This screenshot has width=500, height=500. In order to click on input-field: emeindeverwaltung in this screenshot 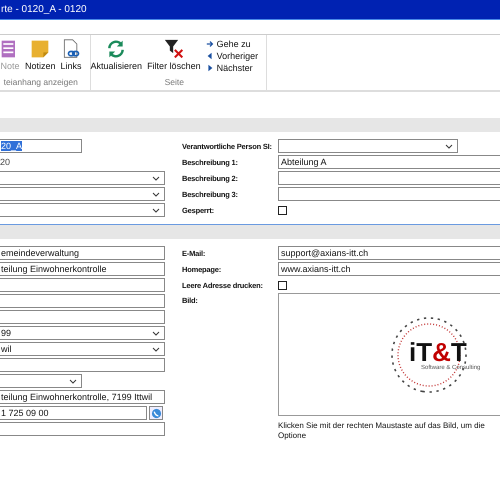, I will do `click(82, 253)`.